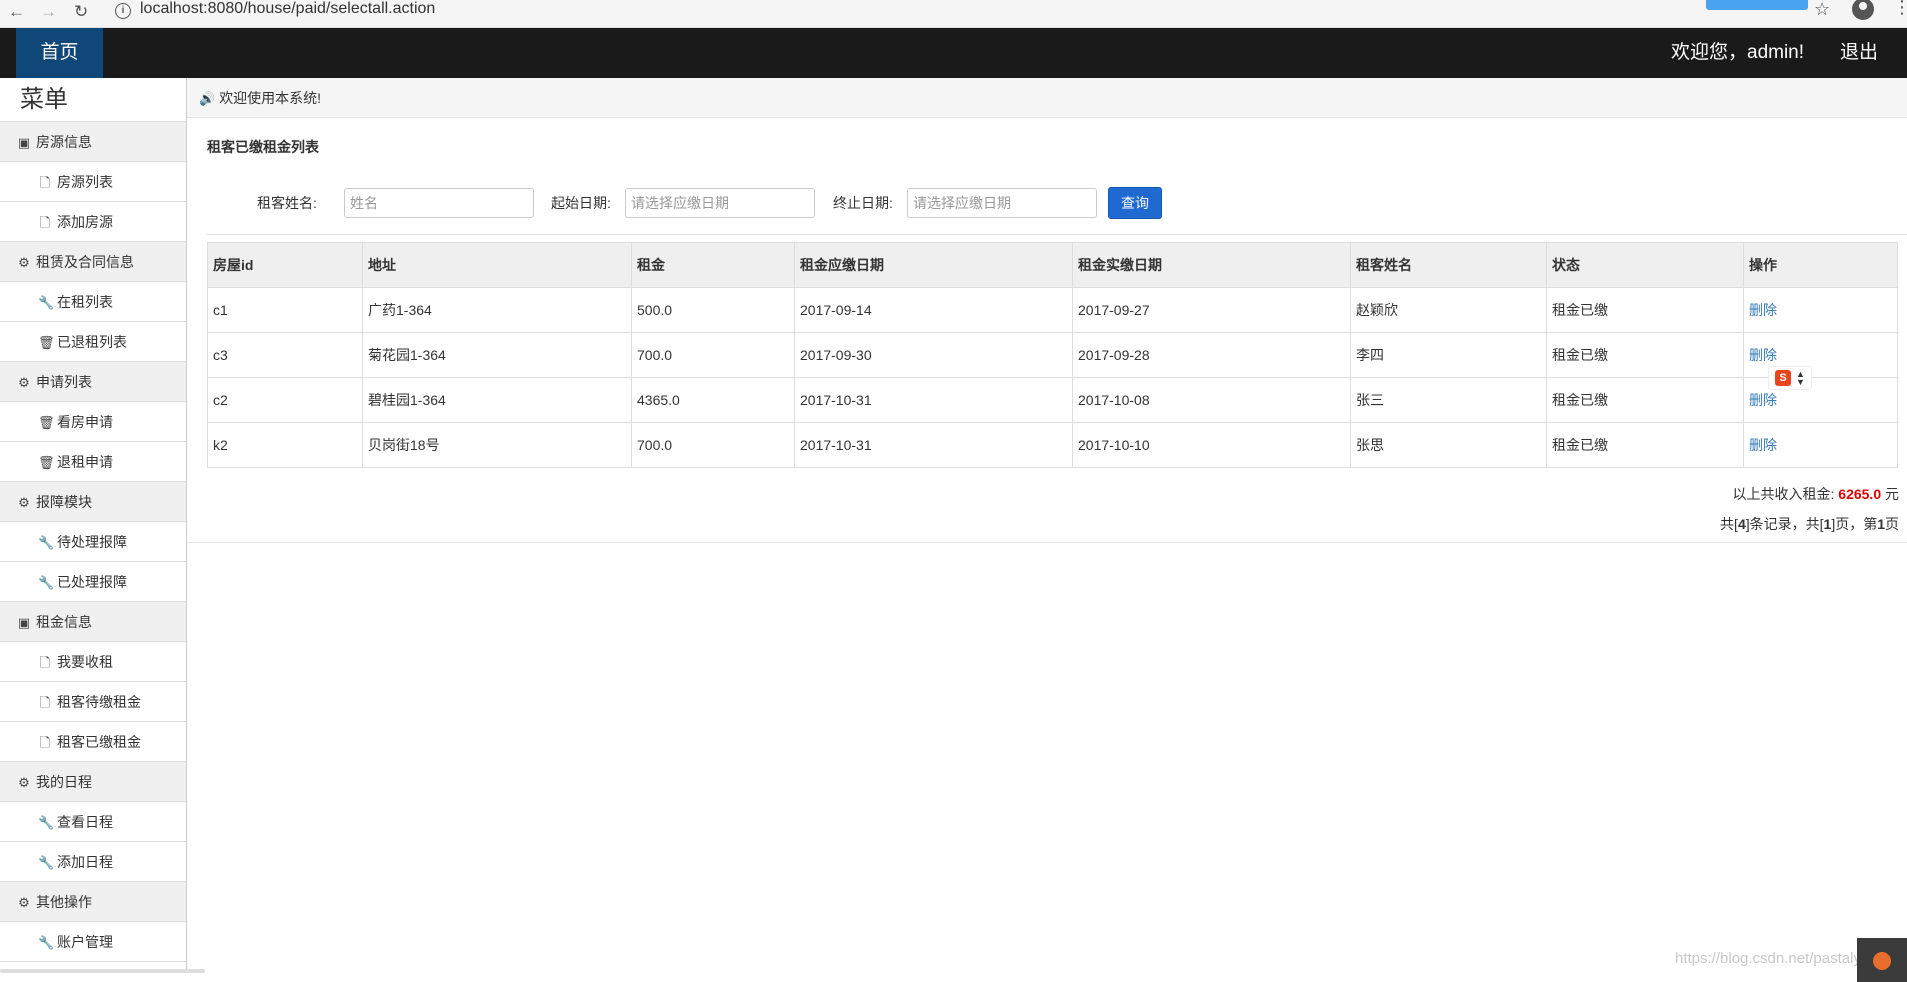  I want to click on account-icon, so click(1863, 10).